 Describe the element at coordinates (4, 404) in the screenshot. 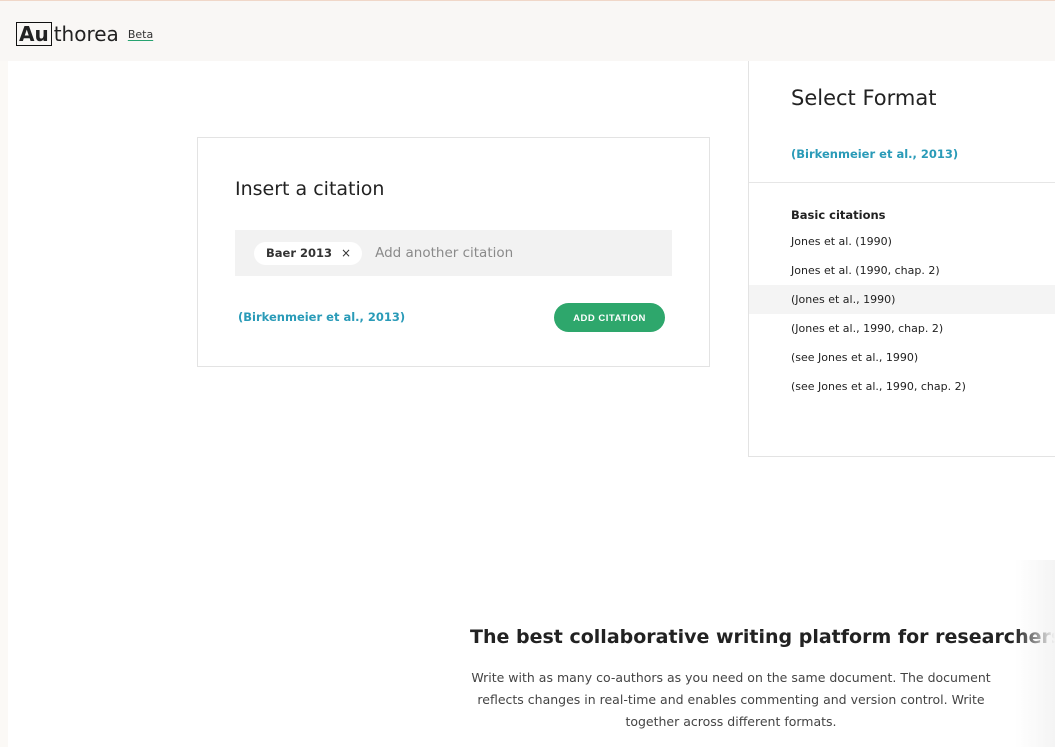

I see `left-edge-strip` at that location.